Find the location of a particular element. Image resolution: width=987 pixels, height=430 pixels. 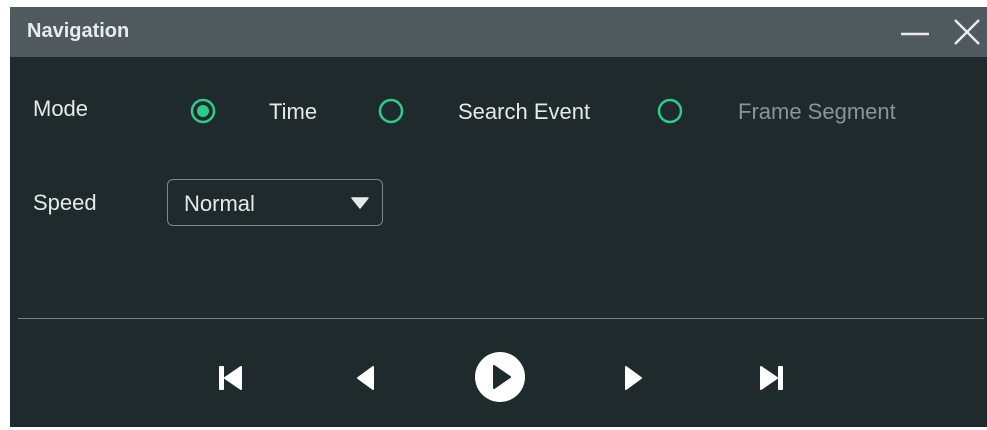

skip-to-last-button is located at coordinates (772, 378).